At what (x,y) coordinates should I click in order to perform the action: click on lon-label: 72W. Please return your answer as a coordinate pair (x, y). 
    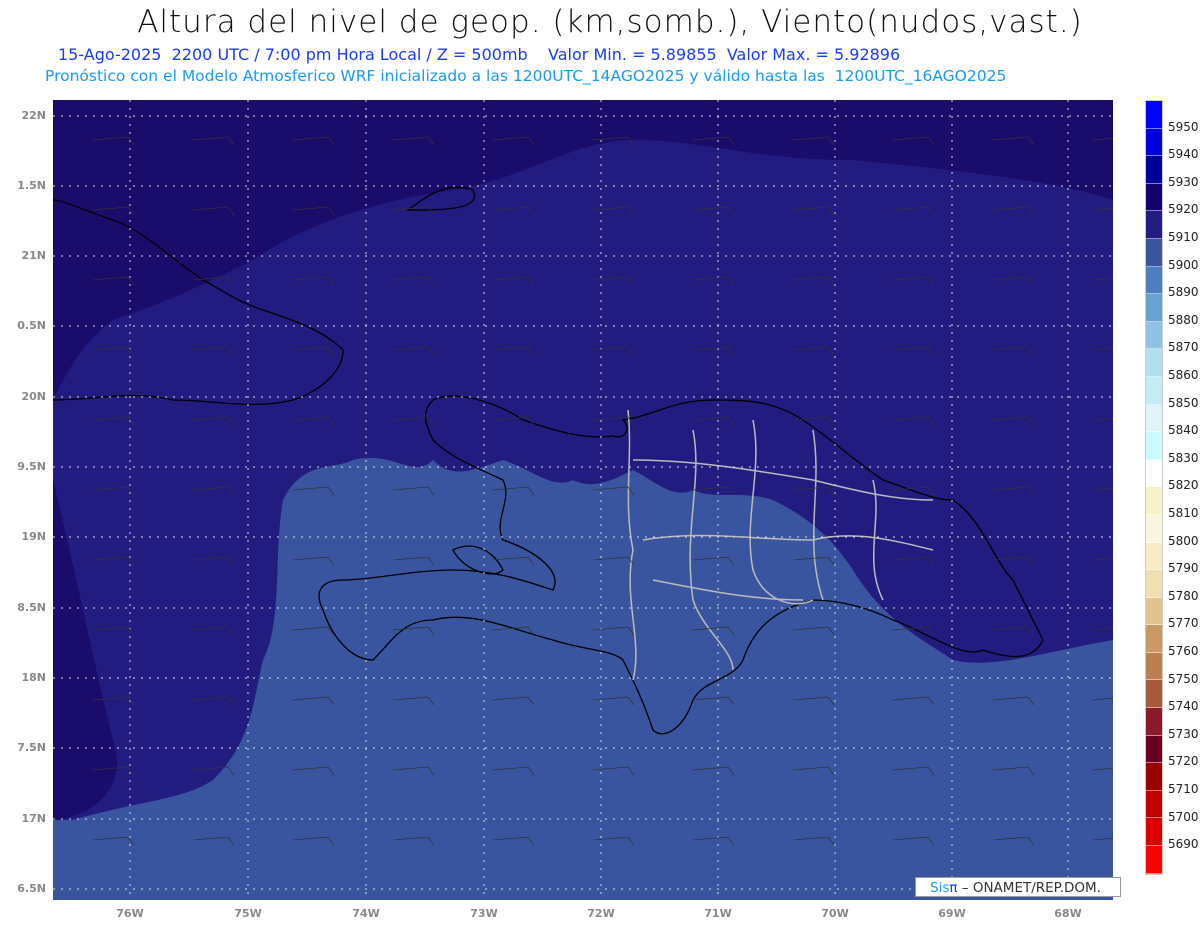
    Looking at the image, I should click on (601, 913).